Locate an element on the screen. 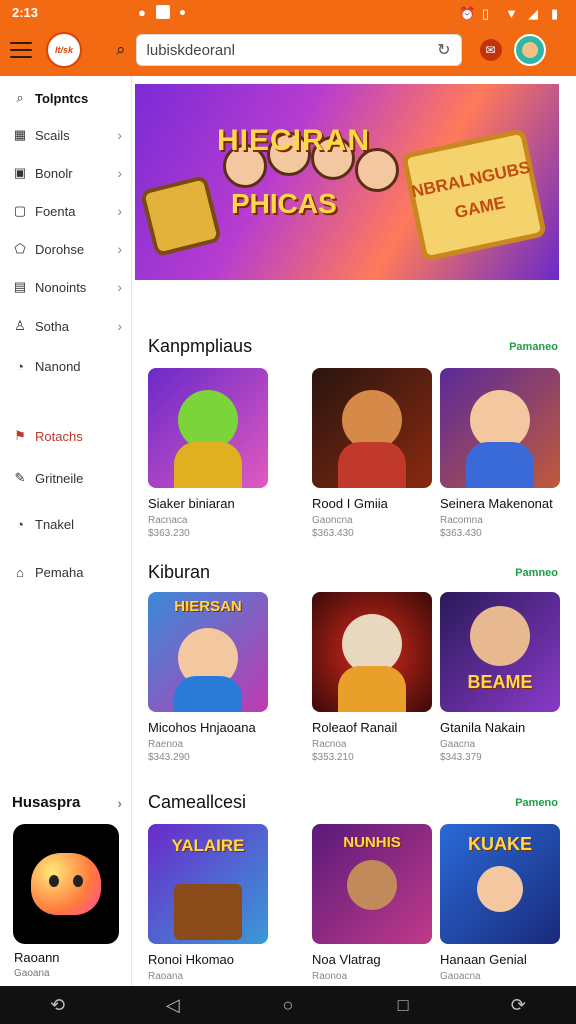 This screenshot has height=1024, width=576. game-card-sub: Racnaca is located at coordinates (168, 520).